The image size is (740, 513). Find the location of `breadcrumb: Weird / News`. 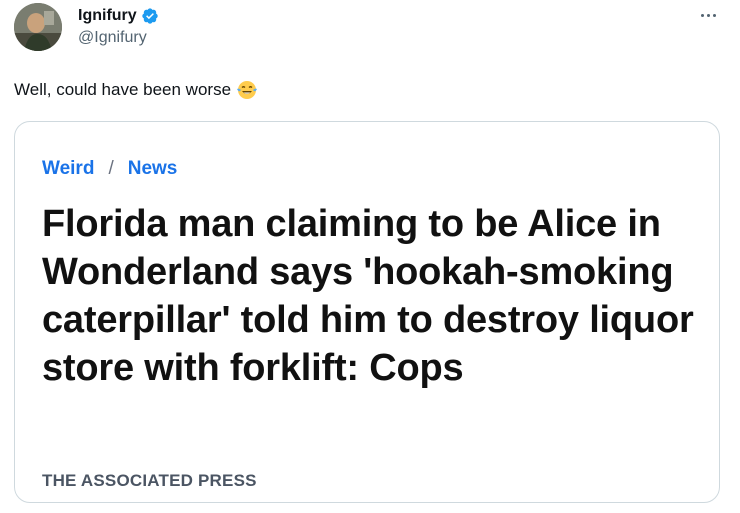

breadcrumb: Weird / News is located at coordinates (109, 169).